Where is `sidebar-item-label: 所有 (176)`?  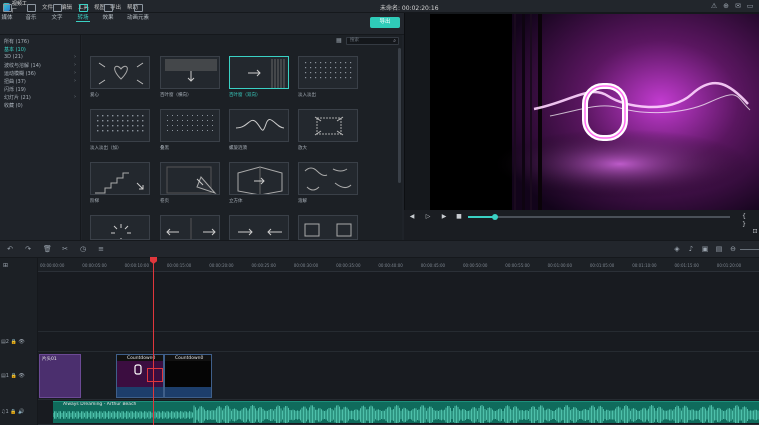
sidebar-item-label: 所有 (176) is located at coordinates (17, 41).